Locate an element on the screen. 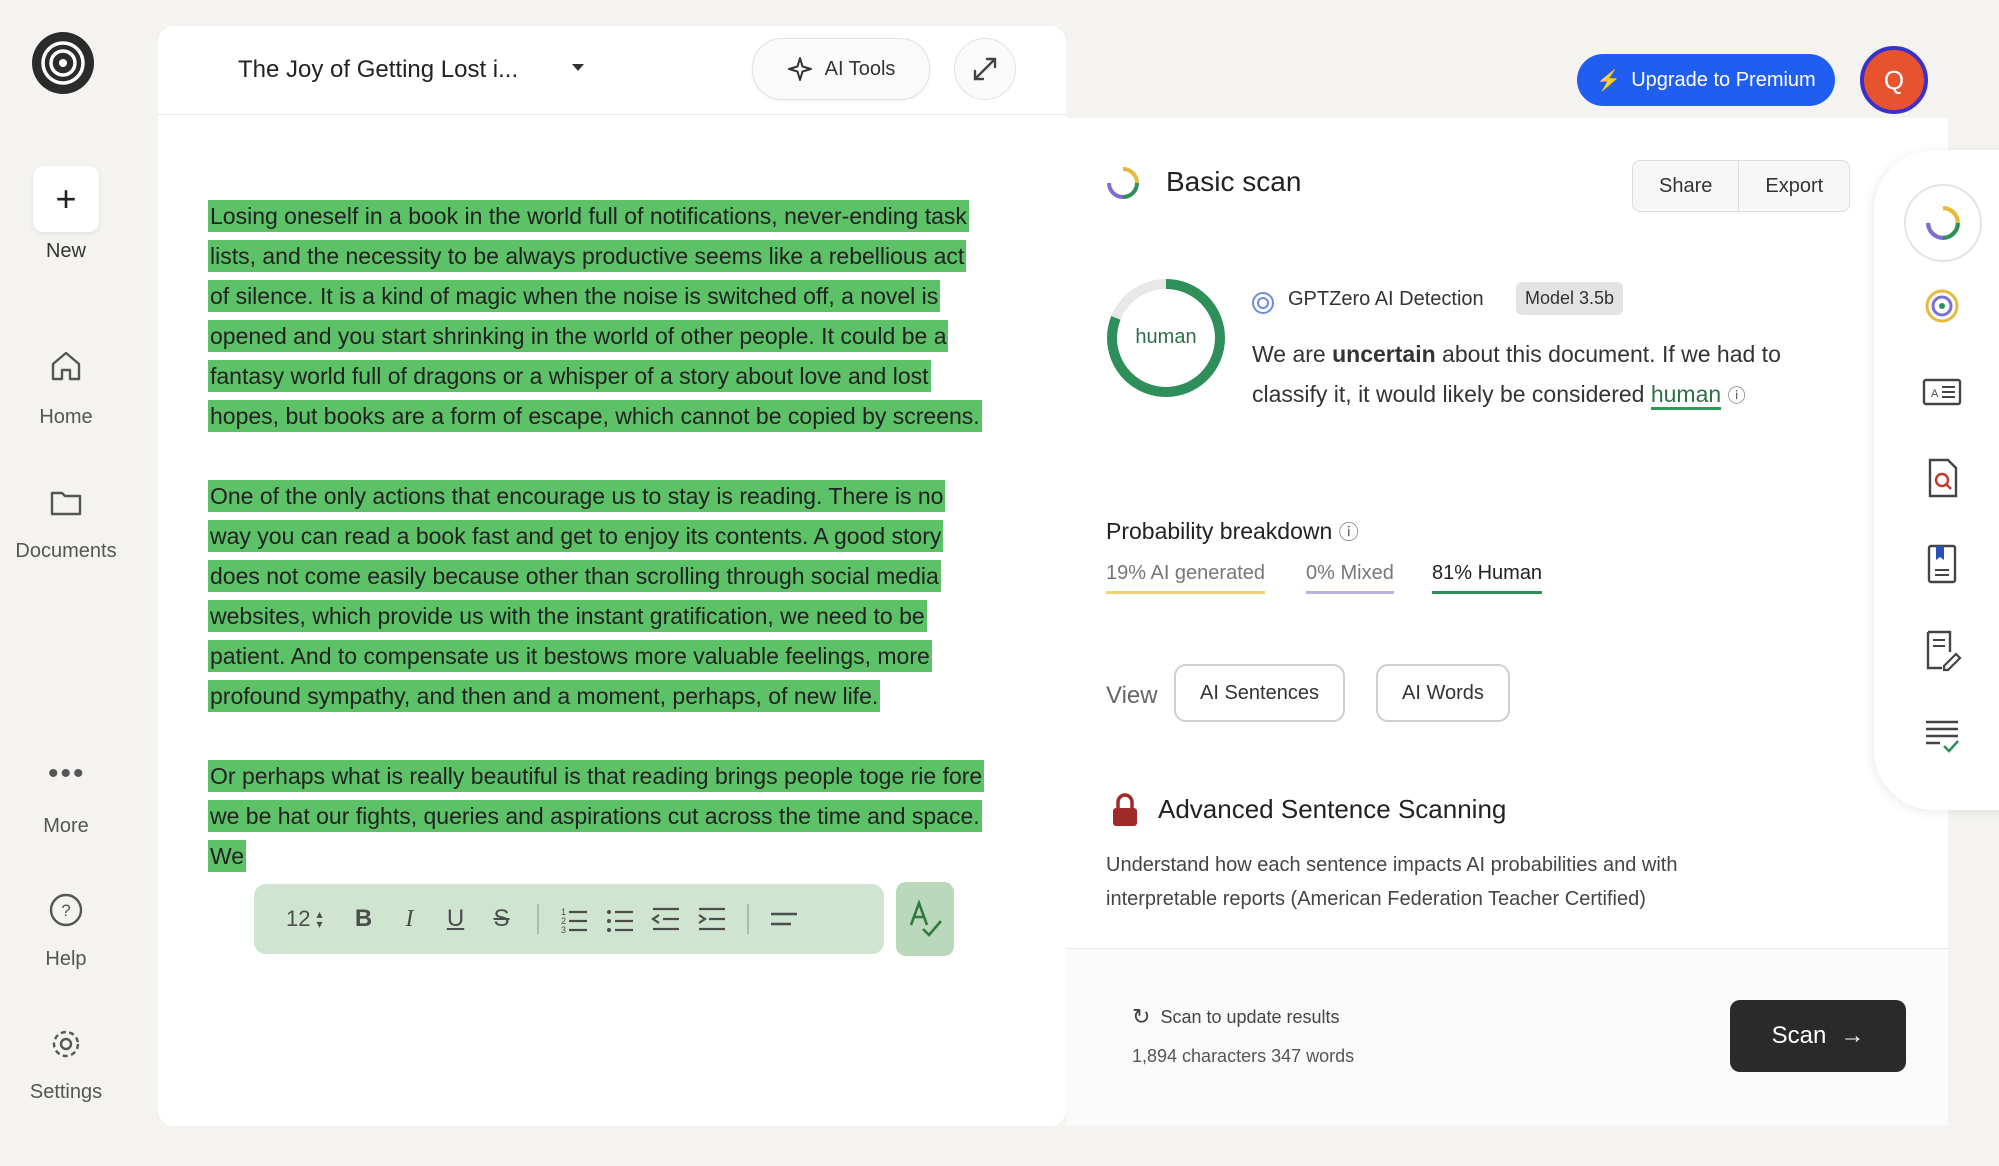  scan-button-label: Scan is located at coordinates (1799, 1035).